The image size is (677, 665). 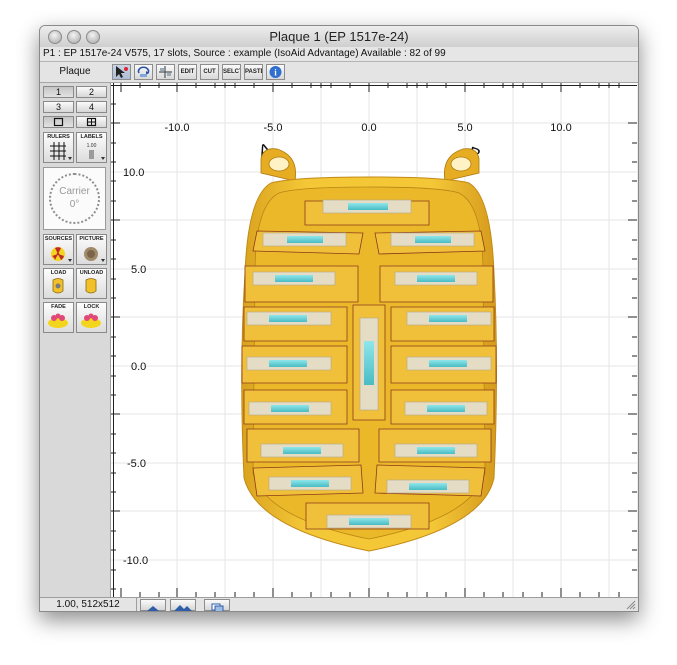 I want to click on rotate-icon, so click(x=143, y=71).